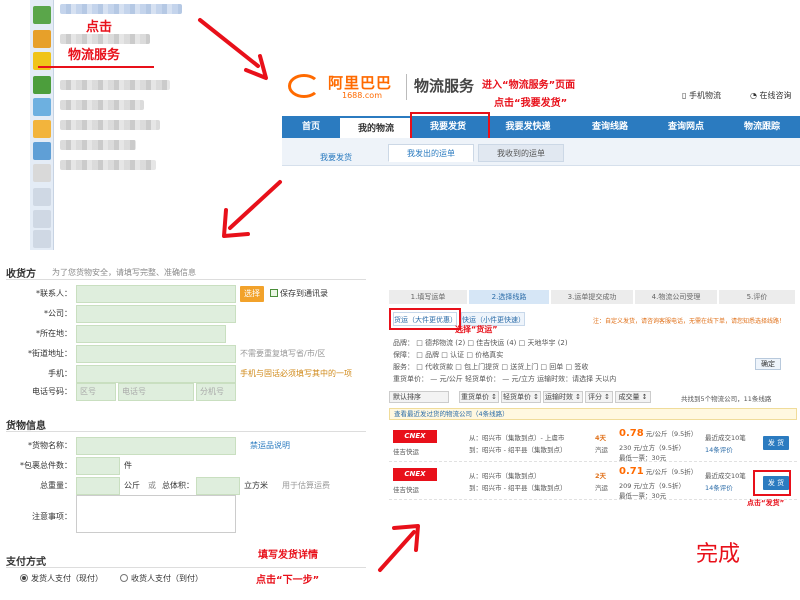  What do you see at coordinates (99, 27) in the screenshot?
I see `step1-annotation-click: 点击` at bounding box center [99, 27].